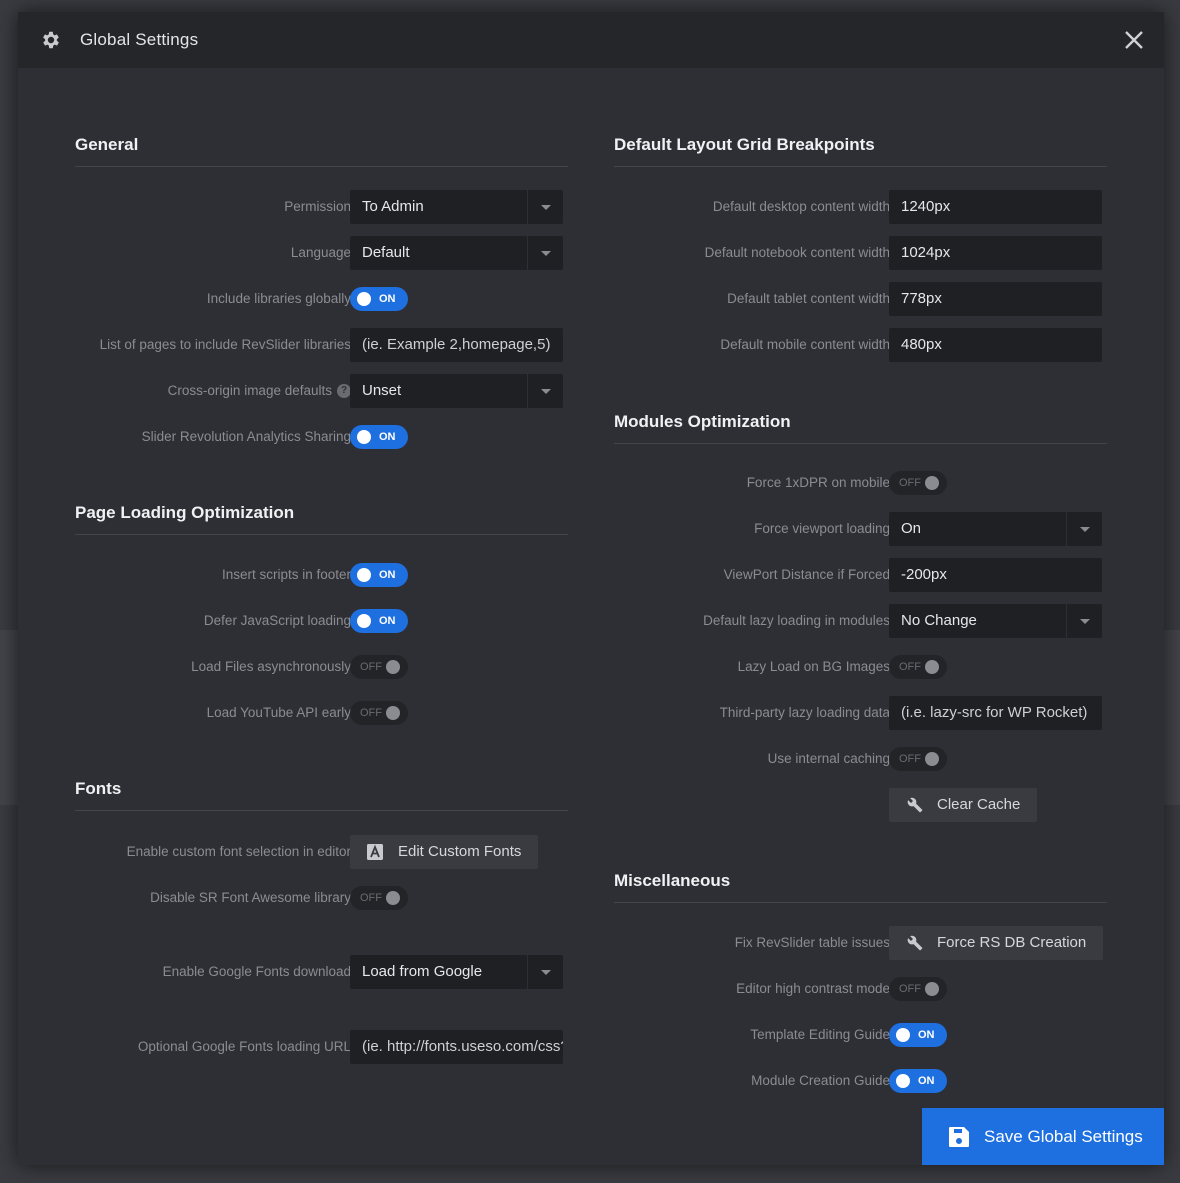 The image size is (1180, 1183). Describe the element at coordinates (139, 39) in the screenshot. I see `modal-title: Global Settings` at that location.